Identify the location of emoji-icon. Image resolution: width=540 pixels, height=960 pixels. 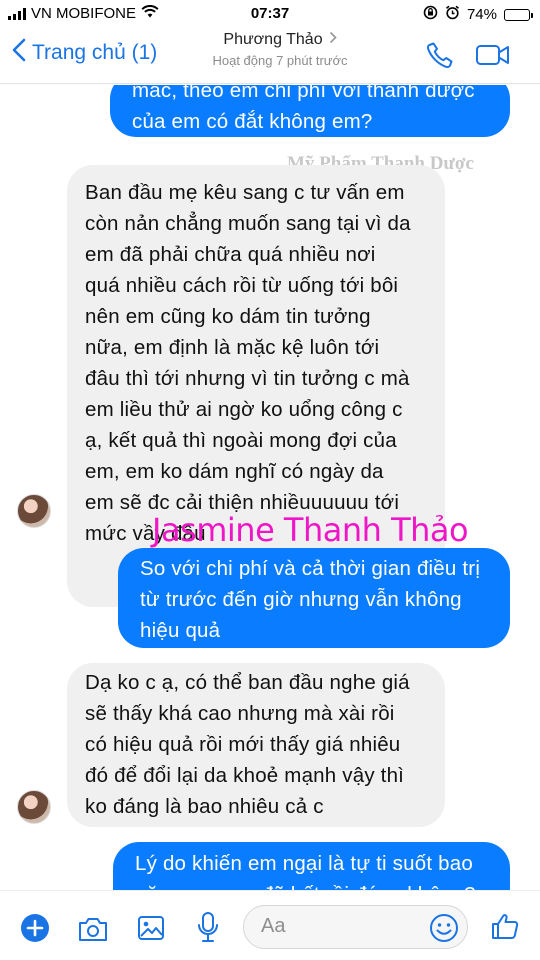
(444, 930).